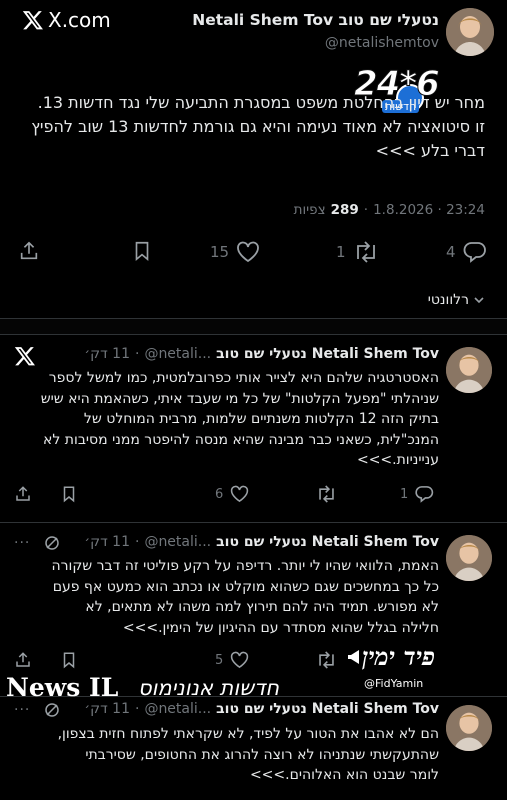  I want to click on reply-button: 4, so click(466, 252).